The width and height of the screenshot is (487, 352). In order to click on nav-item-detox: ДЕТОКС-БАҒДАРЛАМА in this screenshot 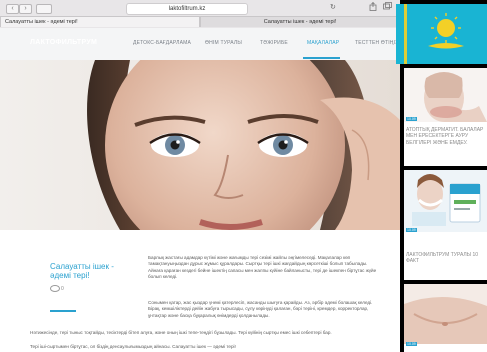, I will do `click(162, 43)`.